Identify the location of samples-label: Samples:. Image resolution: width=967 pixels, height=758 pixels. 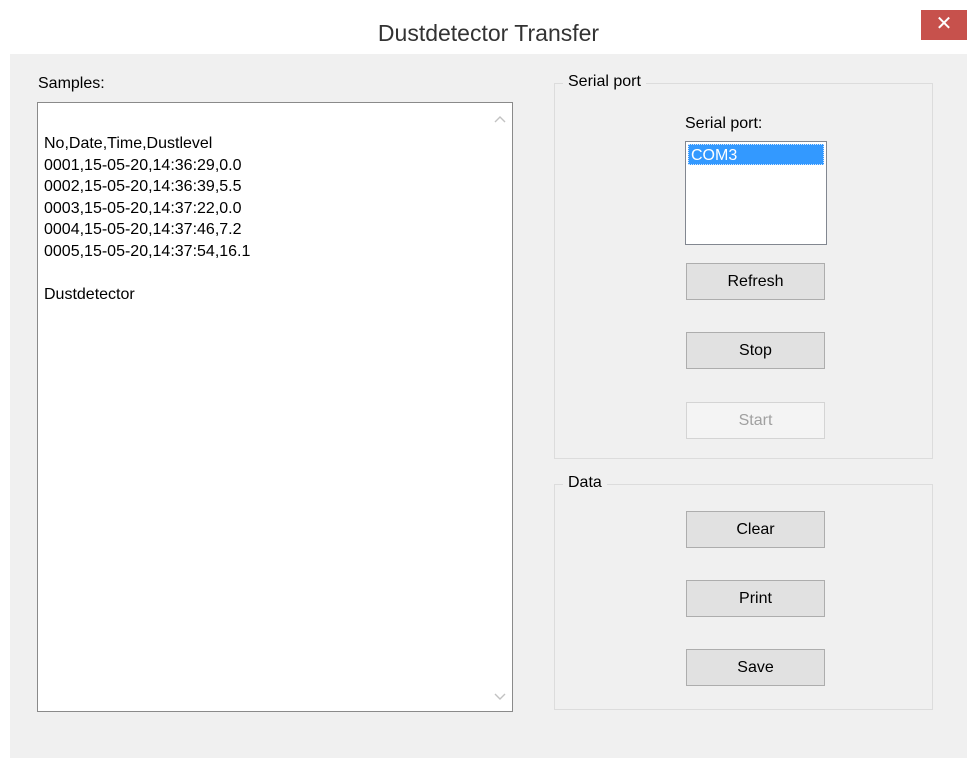
(71, 83).